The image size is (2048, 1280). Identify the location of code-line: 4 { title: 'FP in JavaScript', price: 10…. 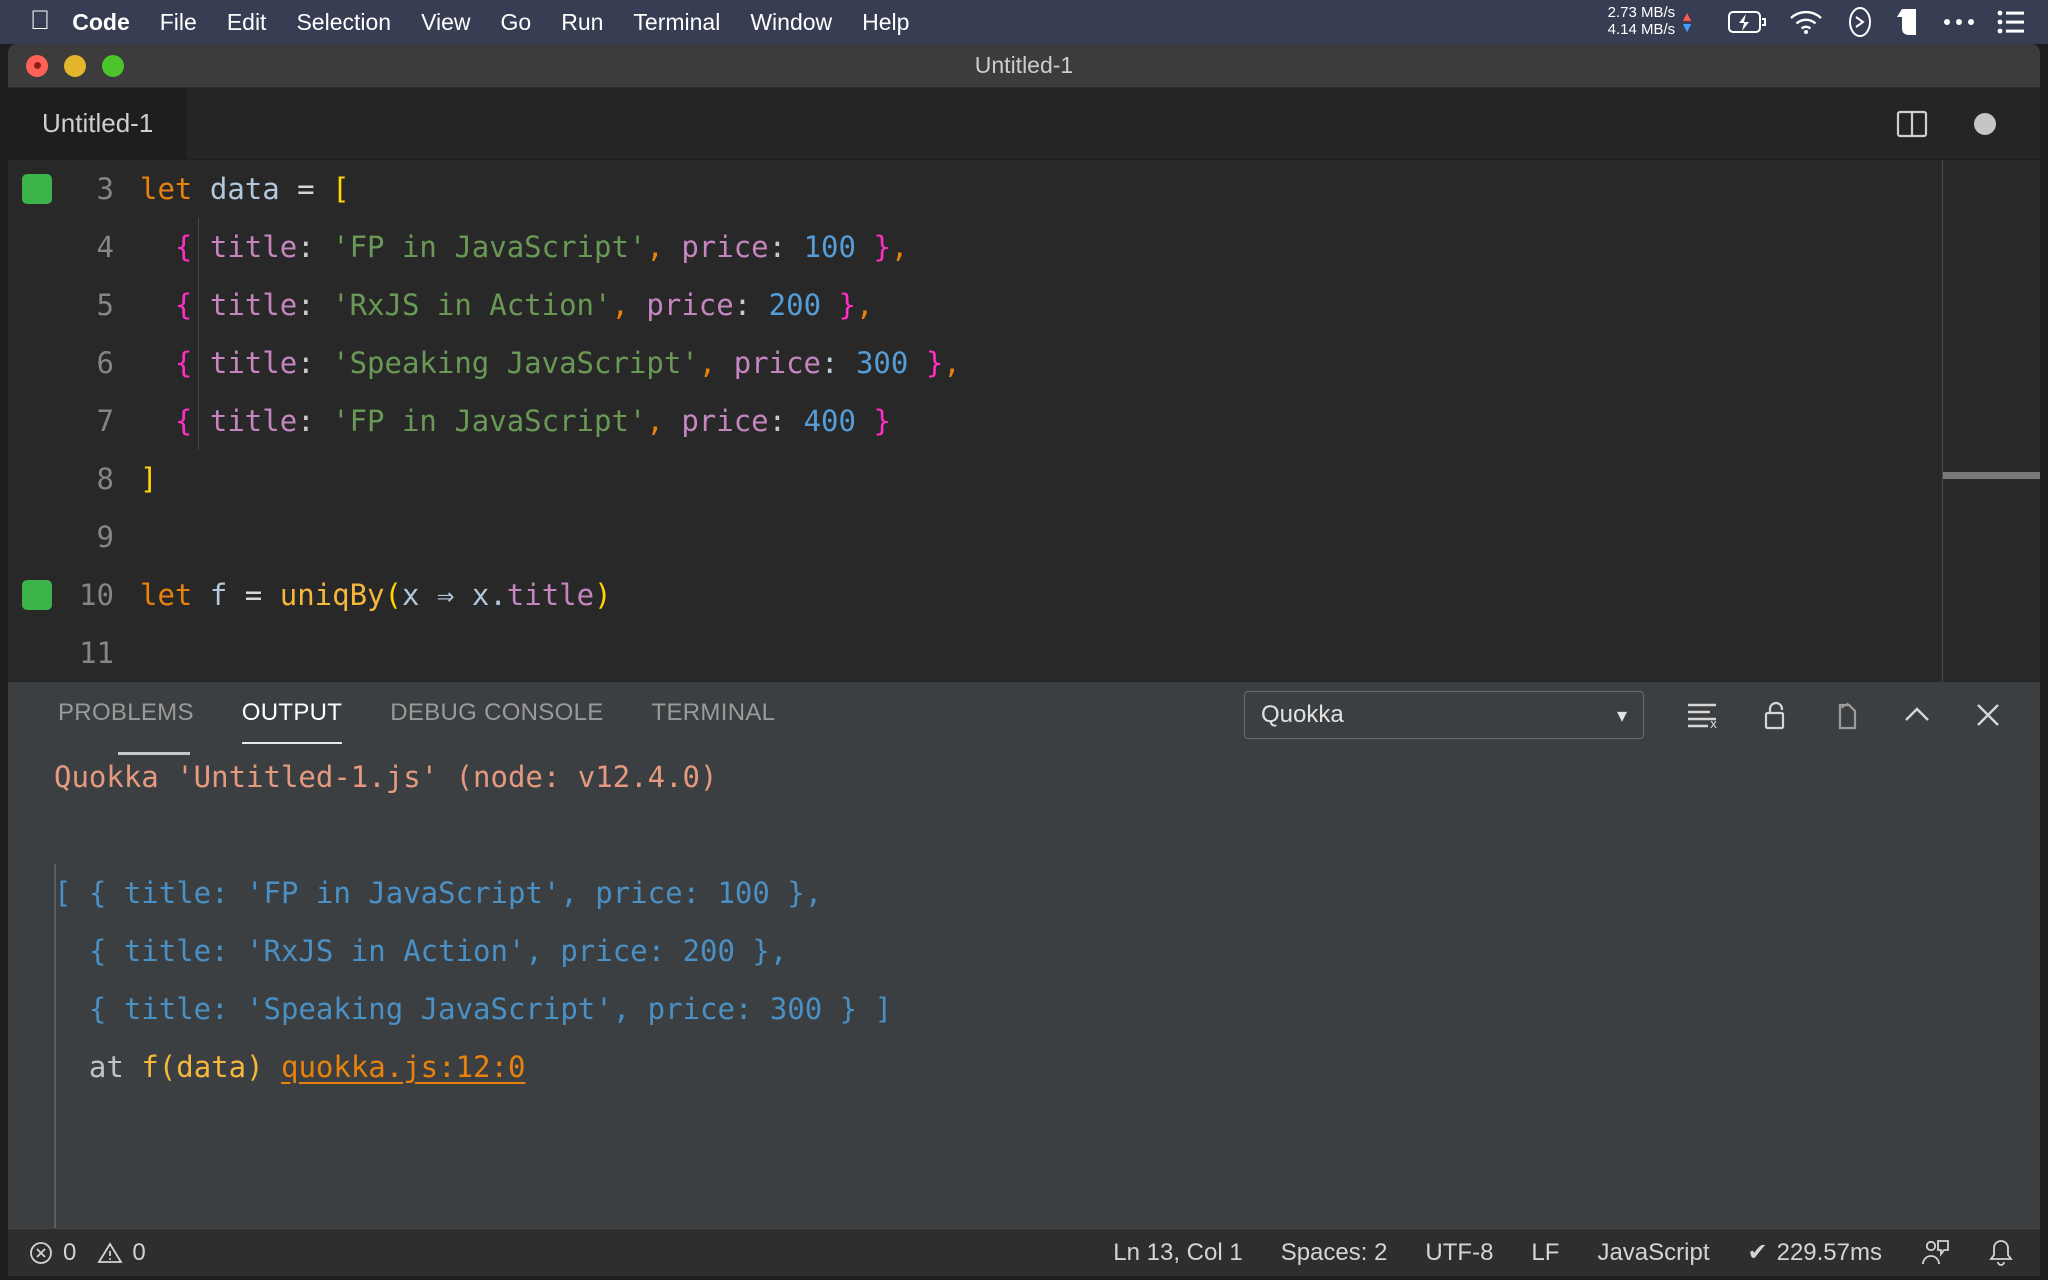
(1024, 247).